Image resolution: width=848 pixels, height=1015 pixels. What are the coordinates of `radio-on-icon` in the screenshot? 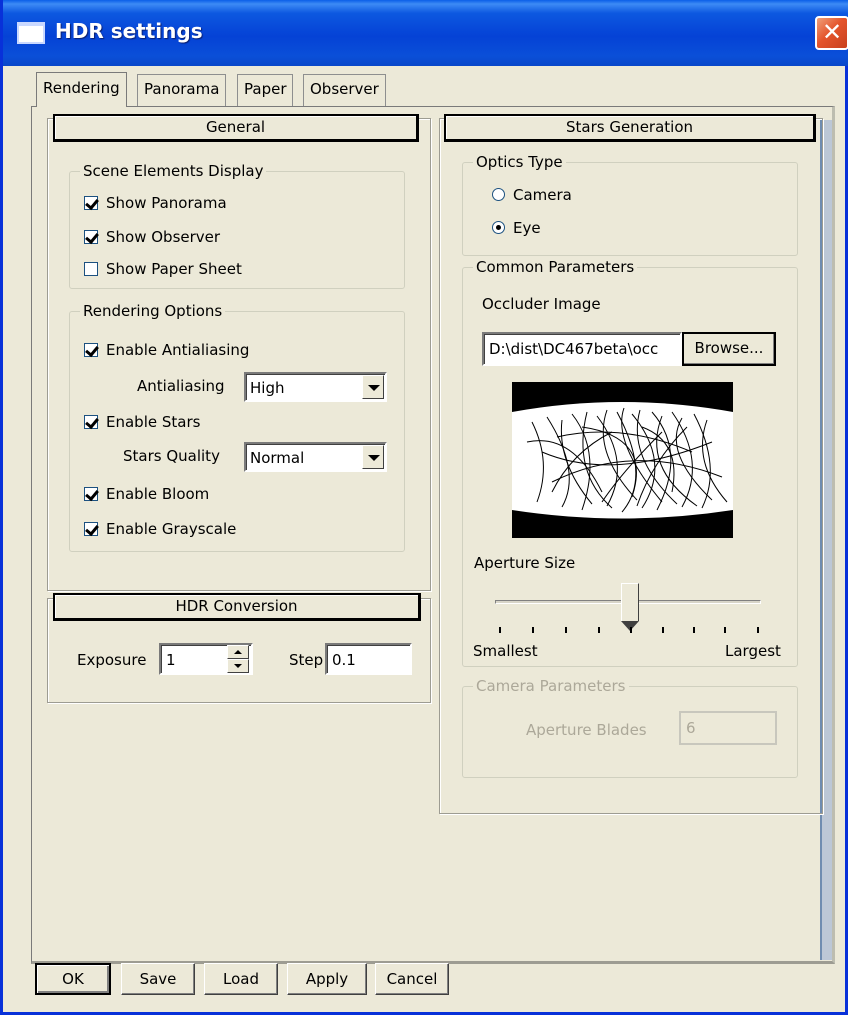 It's located at (498, 227).